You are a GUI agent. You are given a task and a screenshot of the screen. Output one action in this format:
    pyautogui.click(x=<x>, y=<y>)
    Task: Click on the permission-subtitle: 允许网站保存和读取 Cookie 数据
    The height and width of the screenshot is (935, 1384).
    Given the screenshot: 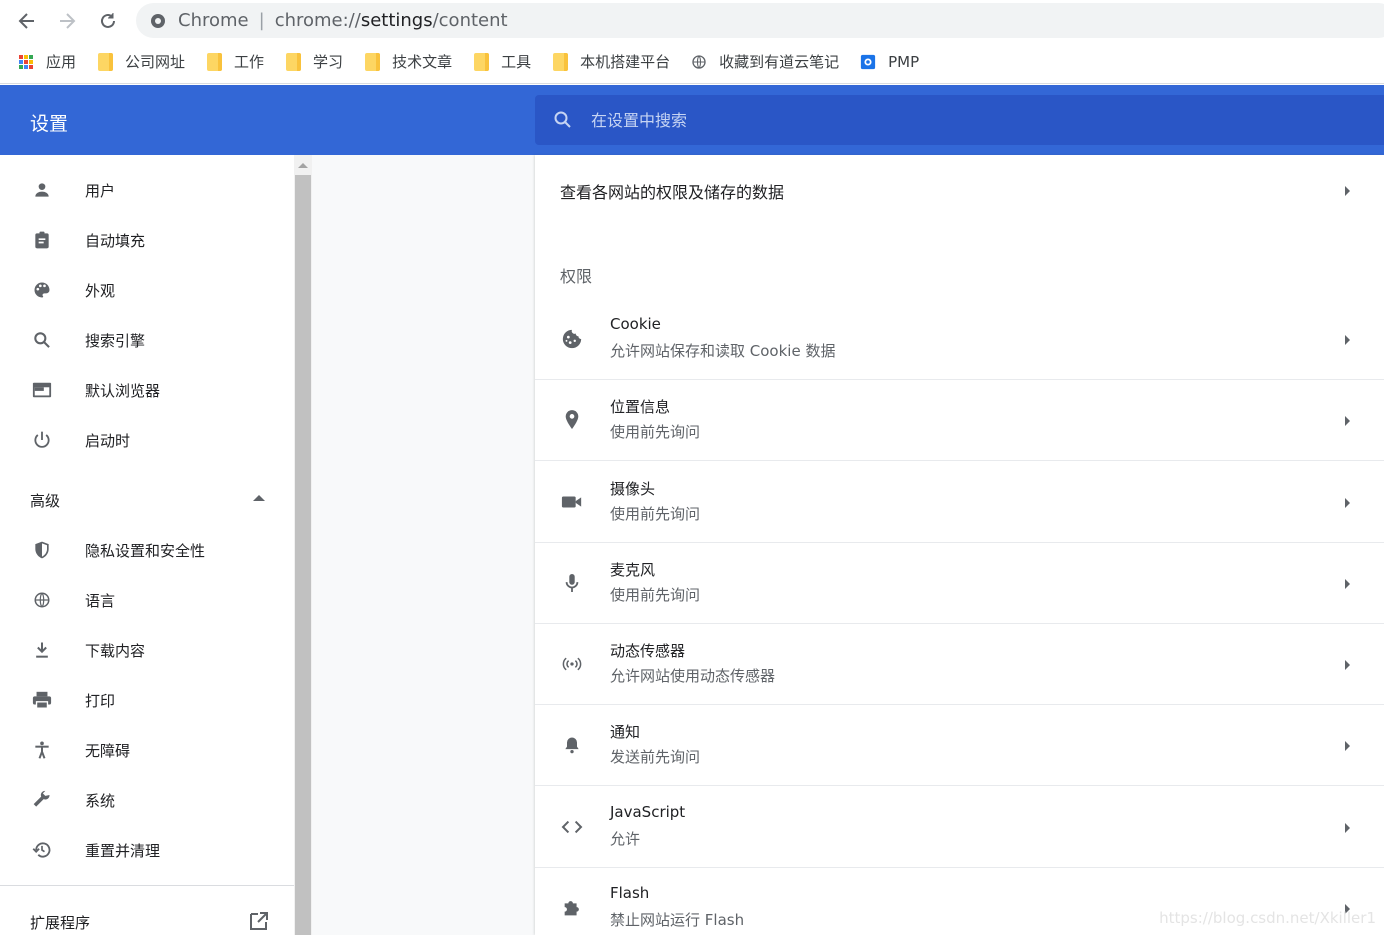 What is the action you would take?
    pyautogui.click(x=723, y=351)
    